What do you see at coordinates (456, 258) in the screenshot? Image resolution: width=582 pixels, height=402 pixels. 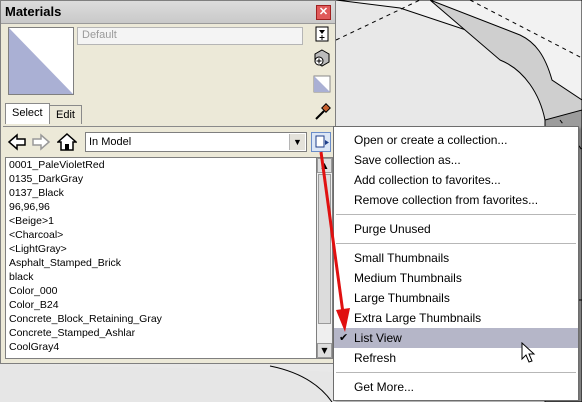 I see `menu-item-small-thumbnails: Small Thumbnails` at bounding box center [456, 258].